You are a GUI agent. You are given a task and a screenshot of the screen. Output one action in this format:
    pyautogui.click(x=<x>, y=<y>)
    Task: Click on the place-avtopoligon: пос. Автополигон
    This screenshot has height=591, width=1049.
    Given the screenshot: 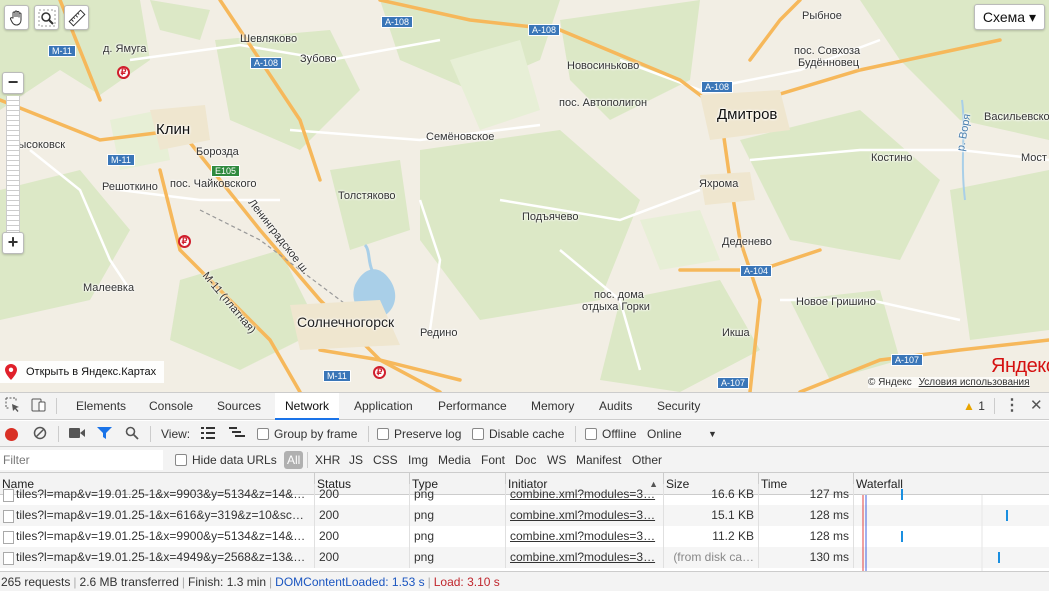 What is the action you would take?
    pyautogui.click(x=603, y=103)
    